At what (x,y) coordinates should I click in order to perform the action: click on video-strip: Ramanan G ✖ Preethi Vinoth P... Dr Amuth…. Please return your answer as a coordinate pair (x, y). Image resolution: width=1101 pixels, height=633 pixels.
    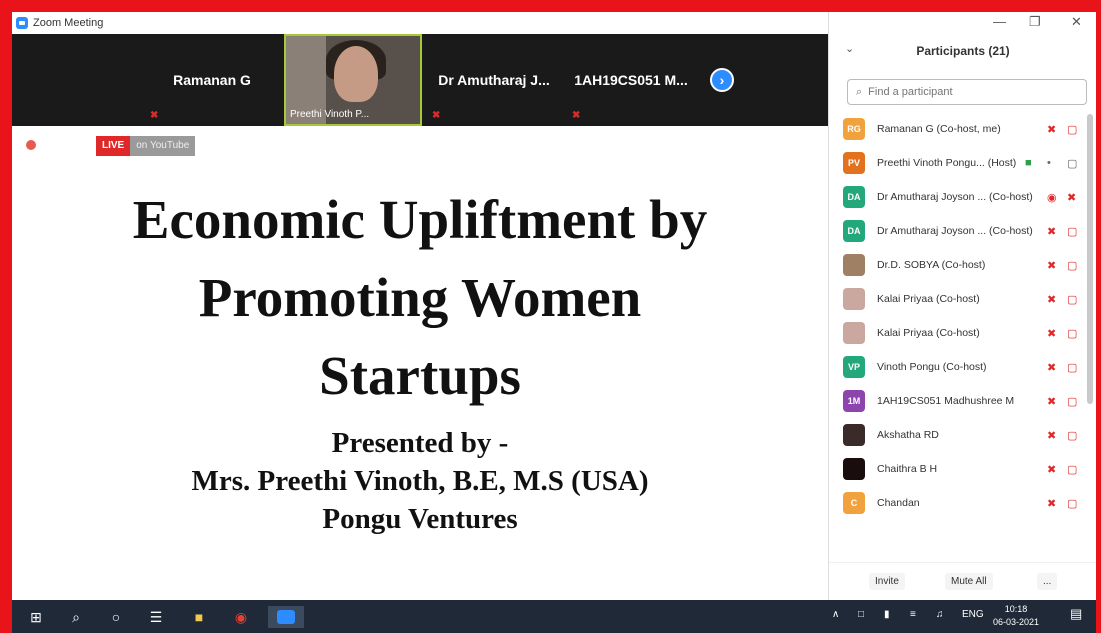
    Looking at the image, I should click on (420, 80).